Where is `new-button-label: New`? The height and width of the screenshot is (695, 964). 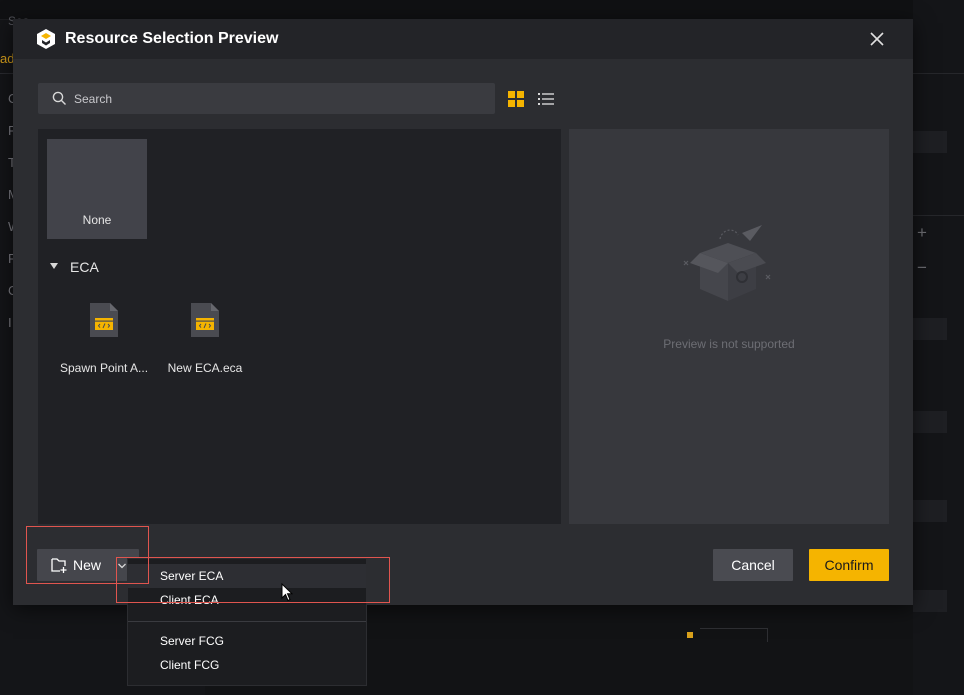
new-button-label: New is located at coordinates (87, 565).